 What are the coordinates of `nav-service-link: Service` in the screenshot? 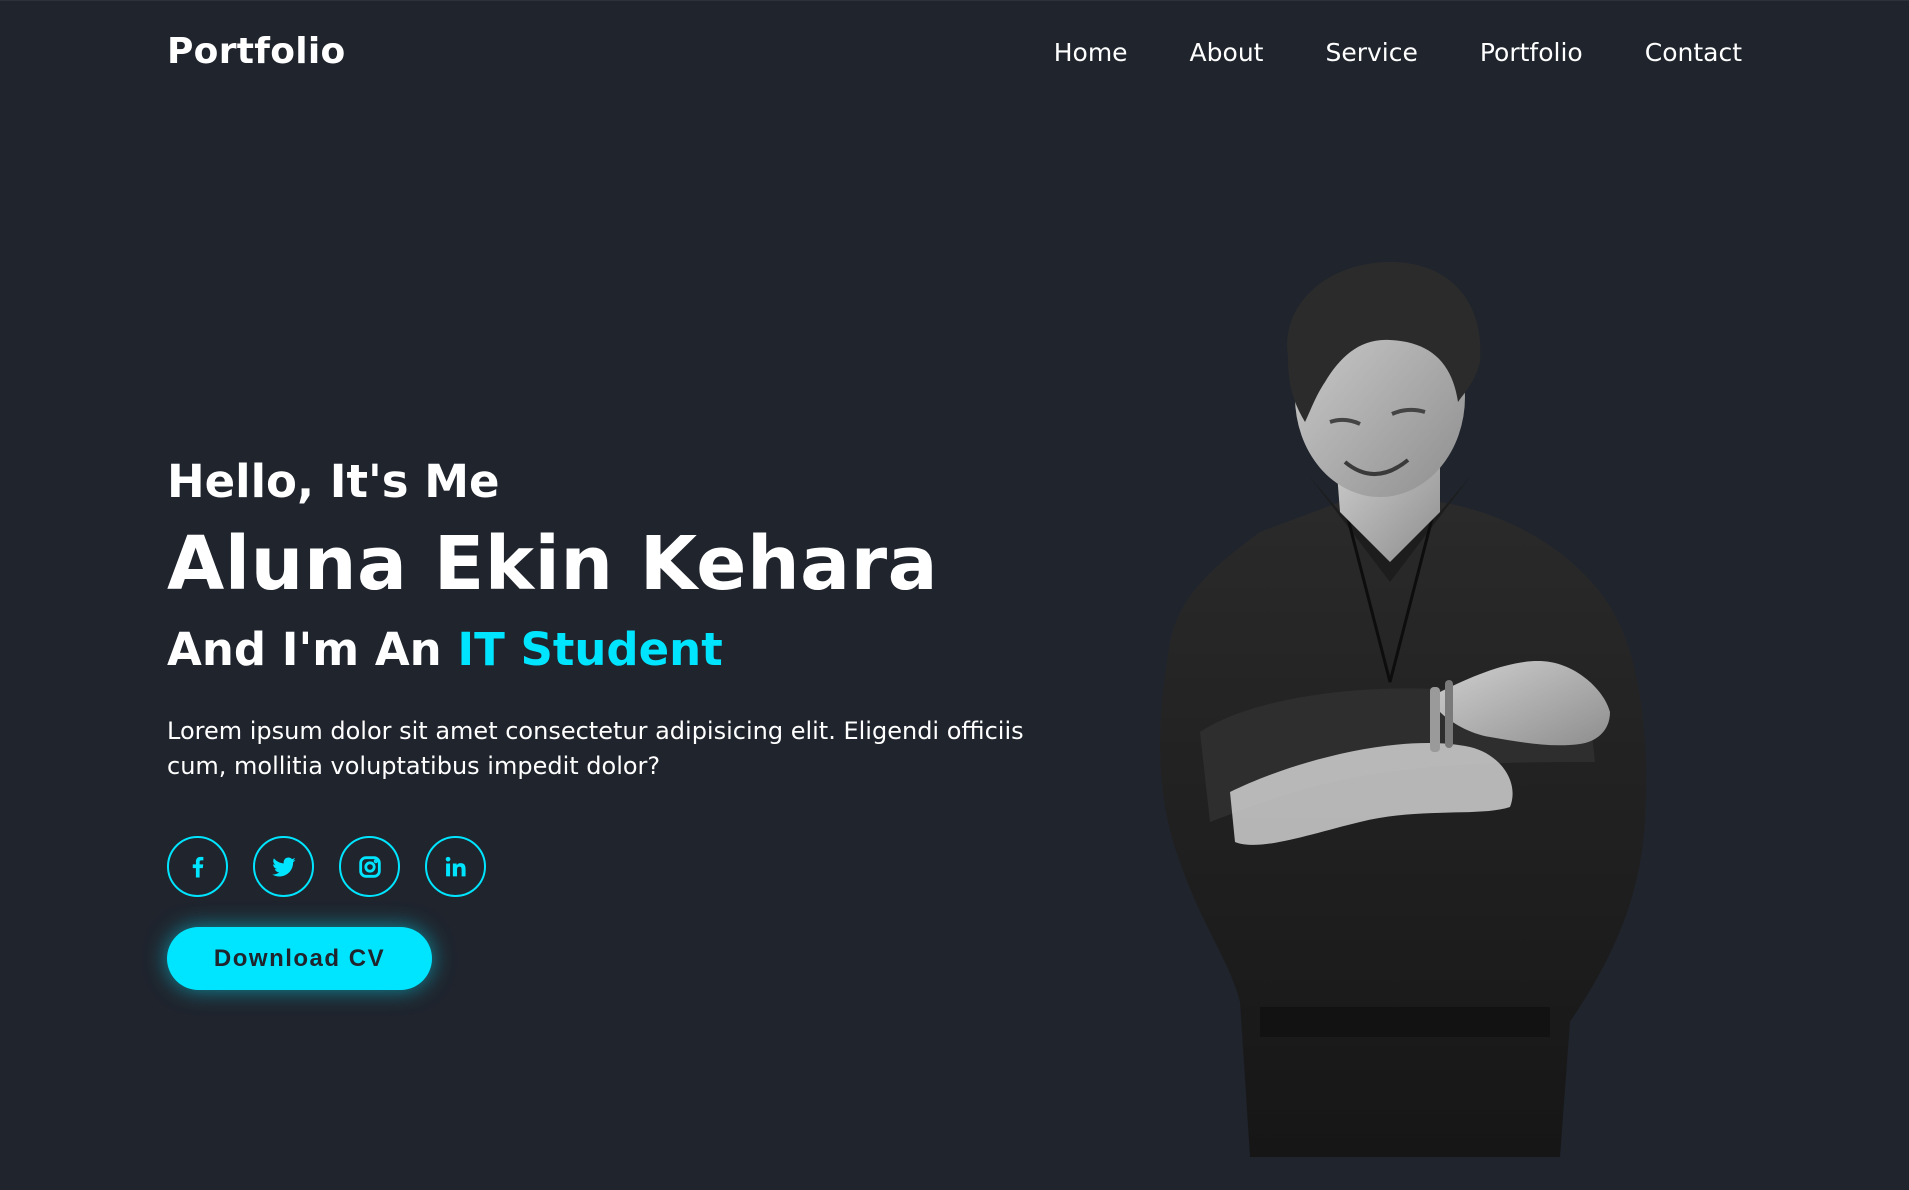 It's located at (1371, 52).